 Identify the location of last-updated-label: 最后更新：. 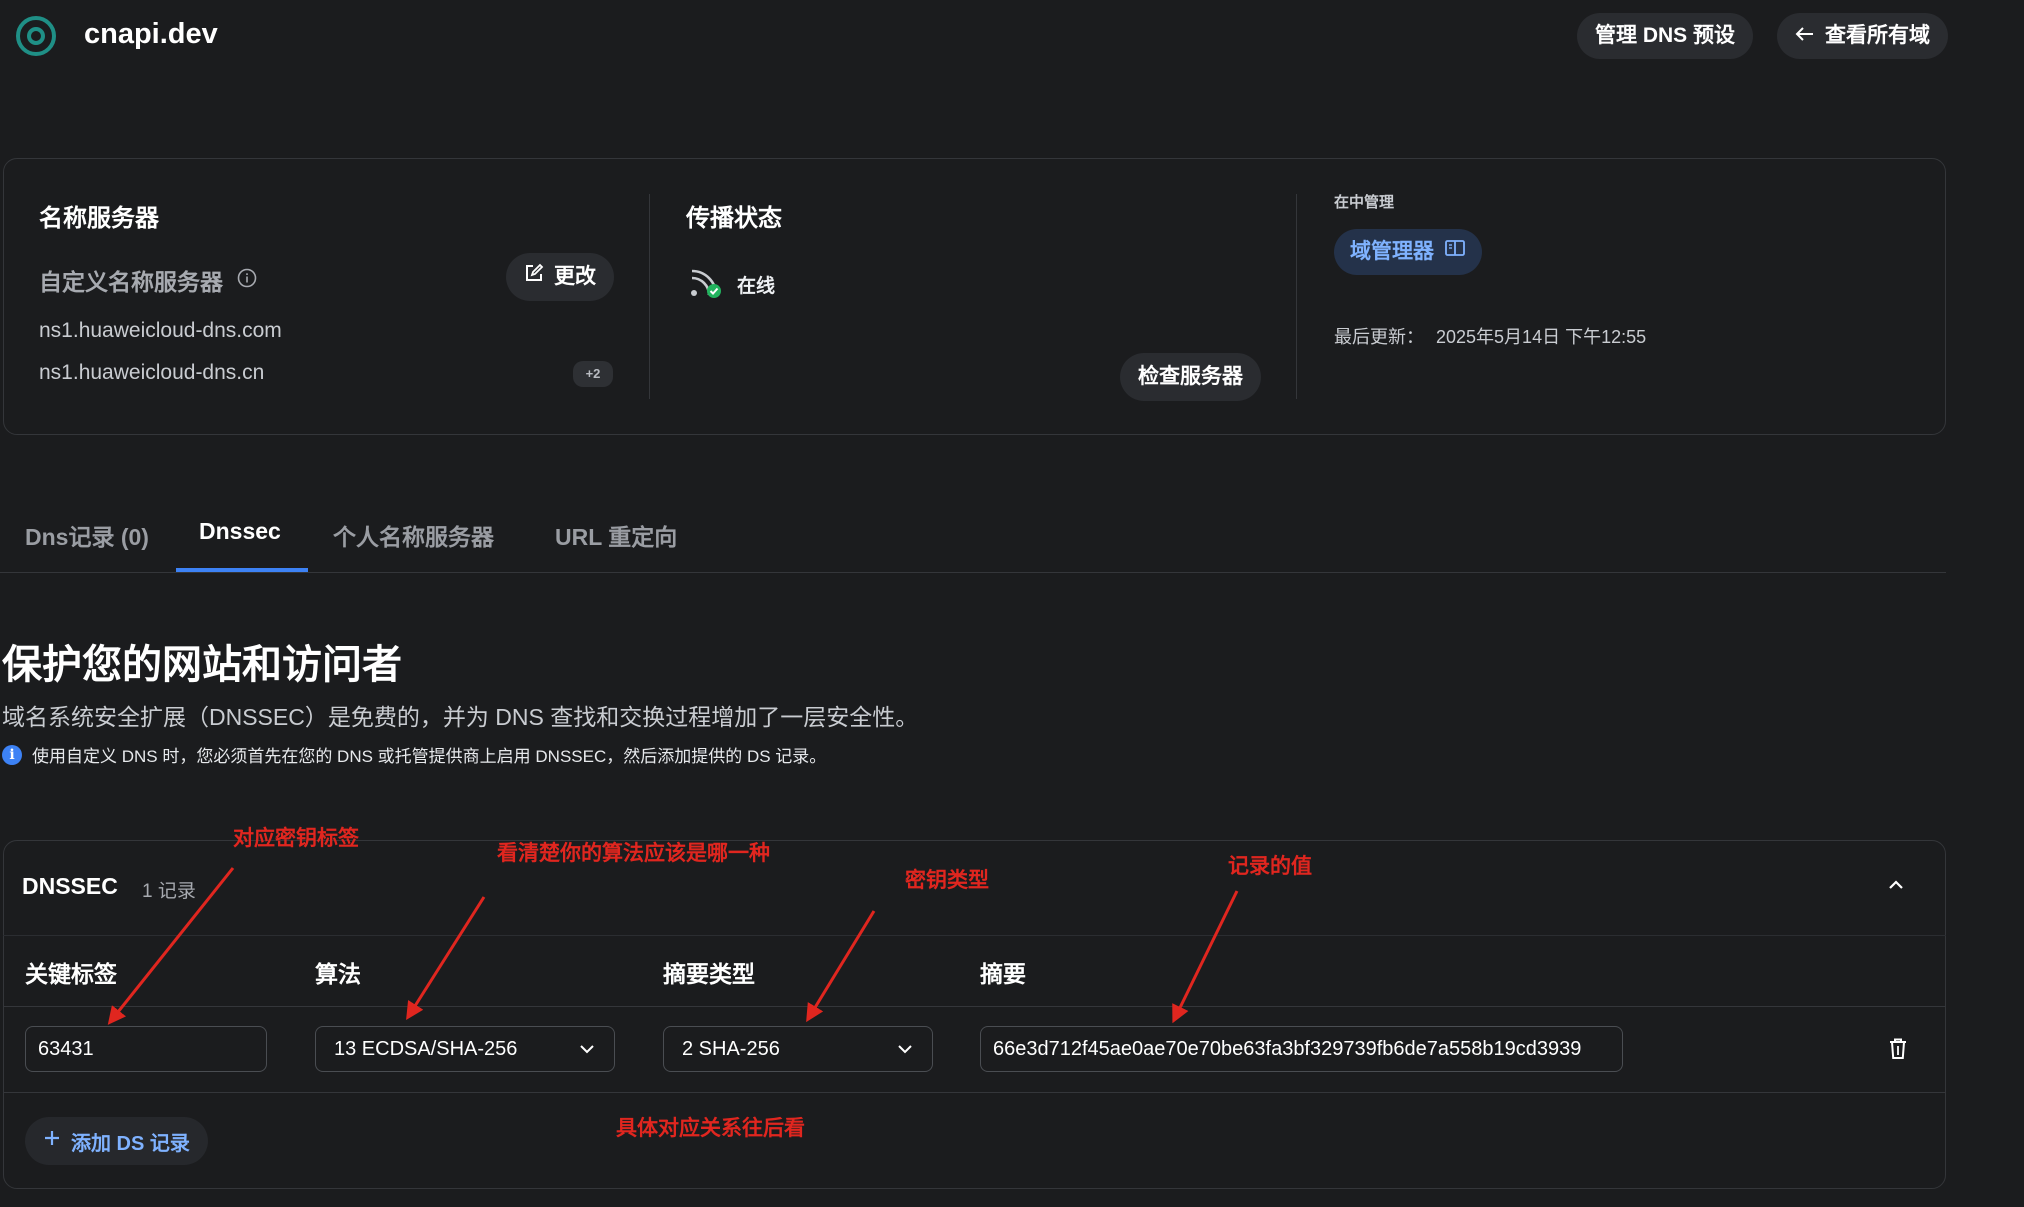
(1379, 337).